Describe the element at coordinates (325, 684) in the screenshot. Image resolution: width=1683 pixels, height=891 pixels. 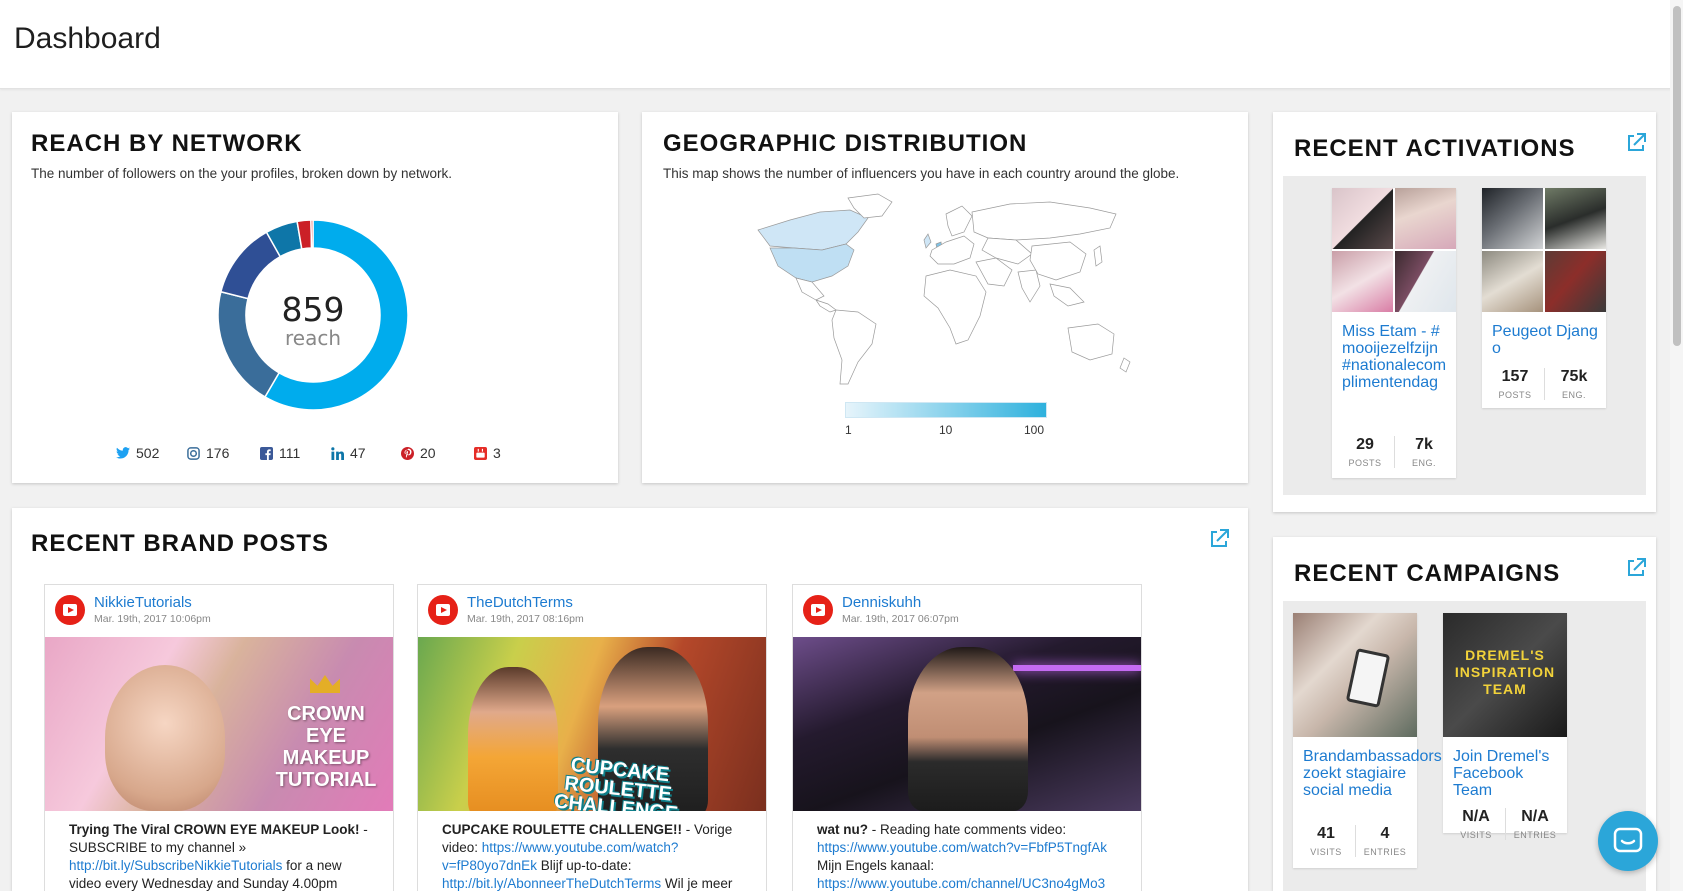
I see `crown-icon` at that location.